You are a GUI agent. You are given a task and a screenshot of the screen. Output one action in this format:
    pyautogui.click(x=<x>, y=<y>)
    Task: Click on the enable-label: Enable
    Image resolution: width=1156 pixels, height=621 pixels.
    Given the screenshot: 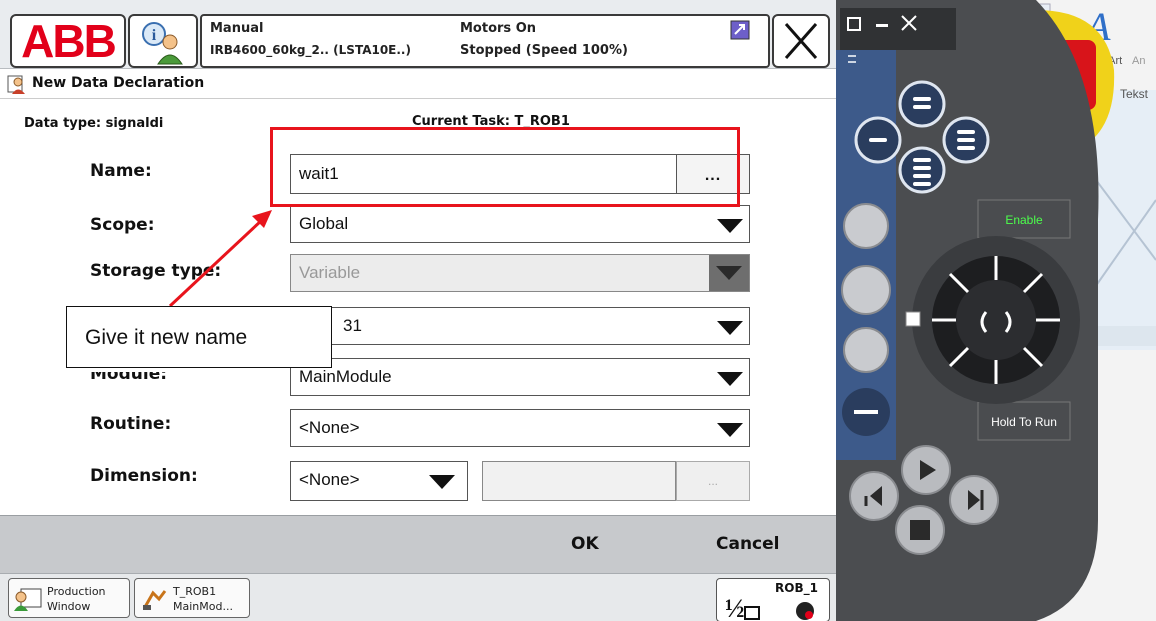 What is the action you would take?
    pyautogui.click(x=1024, y=220)
    